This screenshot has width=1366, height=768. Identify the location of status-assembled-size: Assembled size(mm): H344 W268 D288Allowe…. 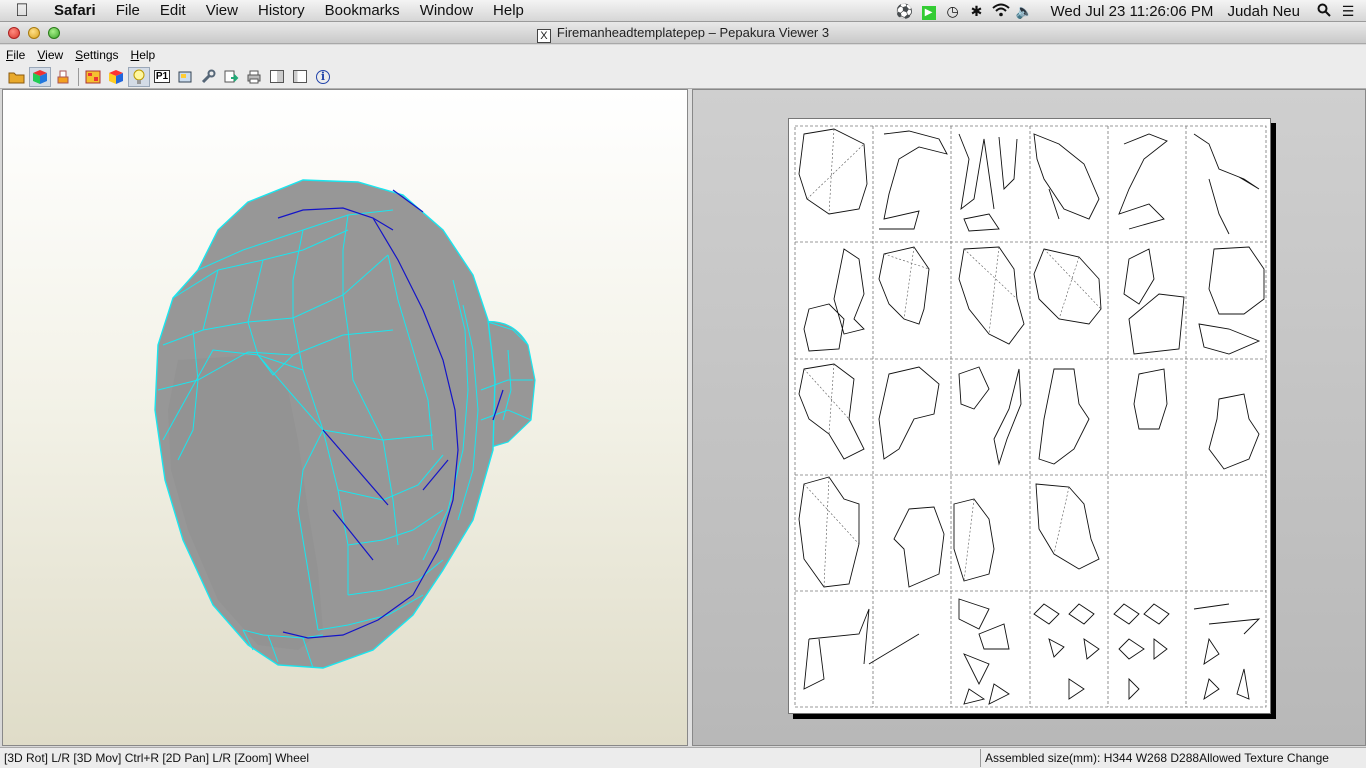
(1173, 758).